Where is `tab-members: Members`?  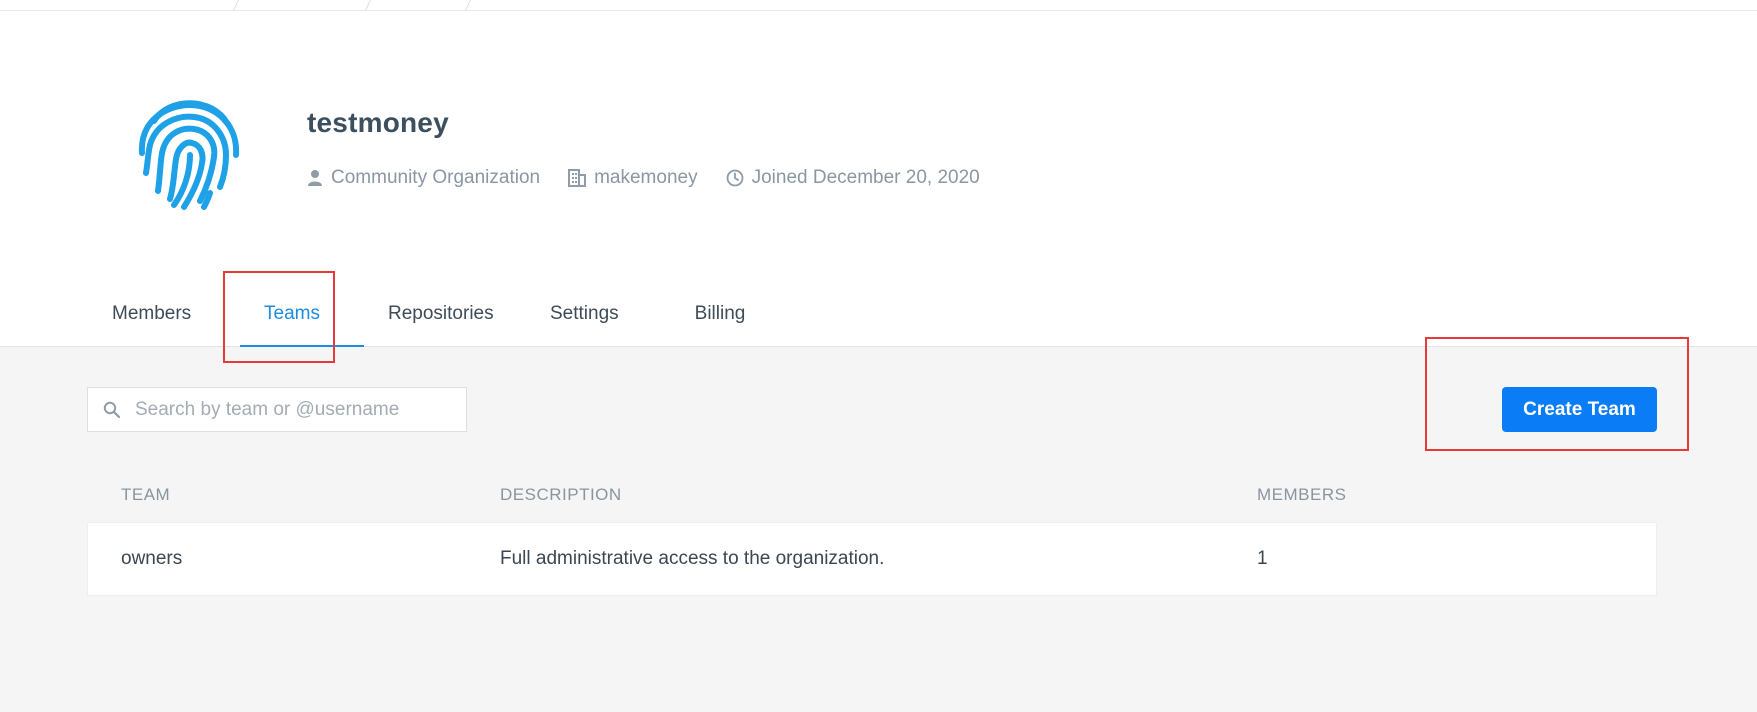
tab-members: Members is located at coordinates (164, 314).